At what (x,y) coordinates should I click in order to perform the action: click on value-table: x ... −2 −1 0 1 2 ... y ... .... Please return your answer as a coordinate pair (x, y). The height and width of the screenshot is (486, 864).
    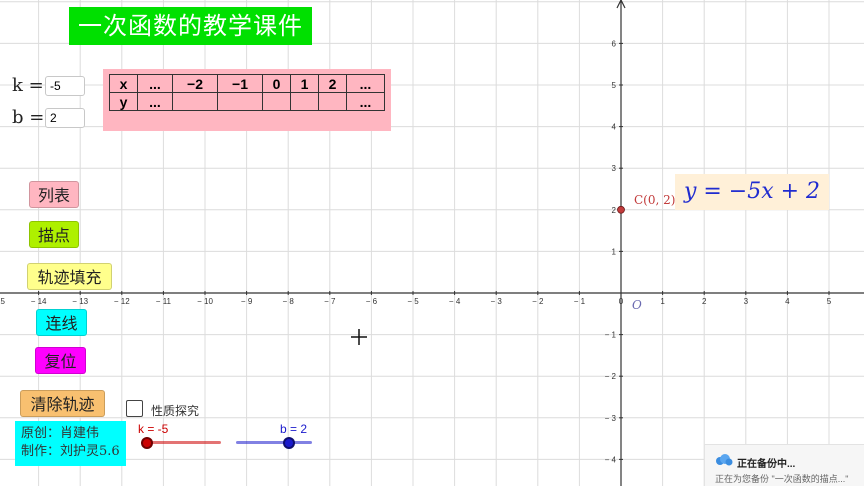
    Looking at the image, I should click on (247, 92).